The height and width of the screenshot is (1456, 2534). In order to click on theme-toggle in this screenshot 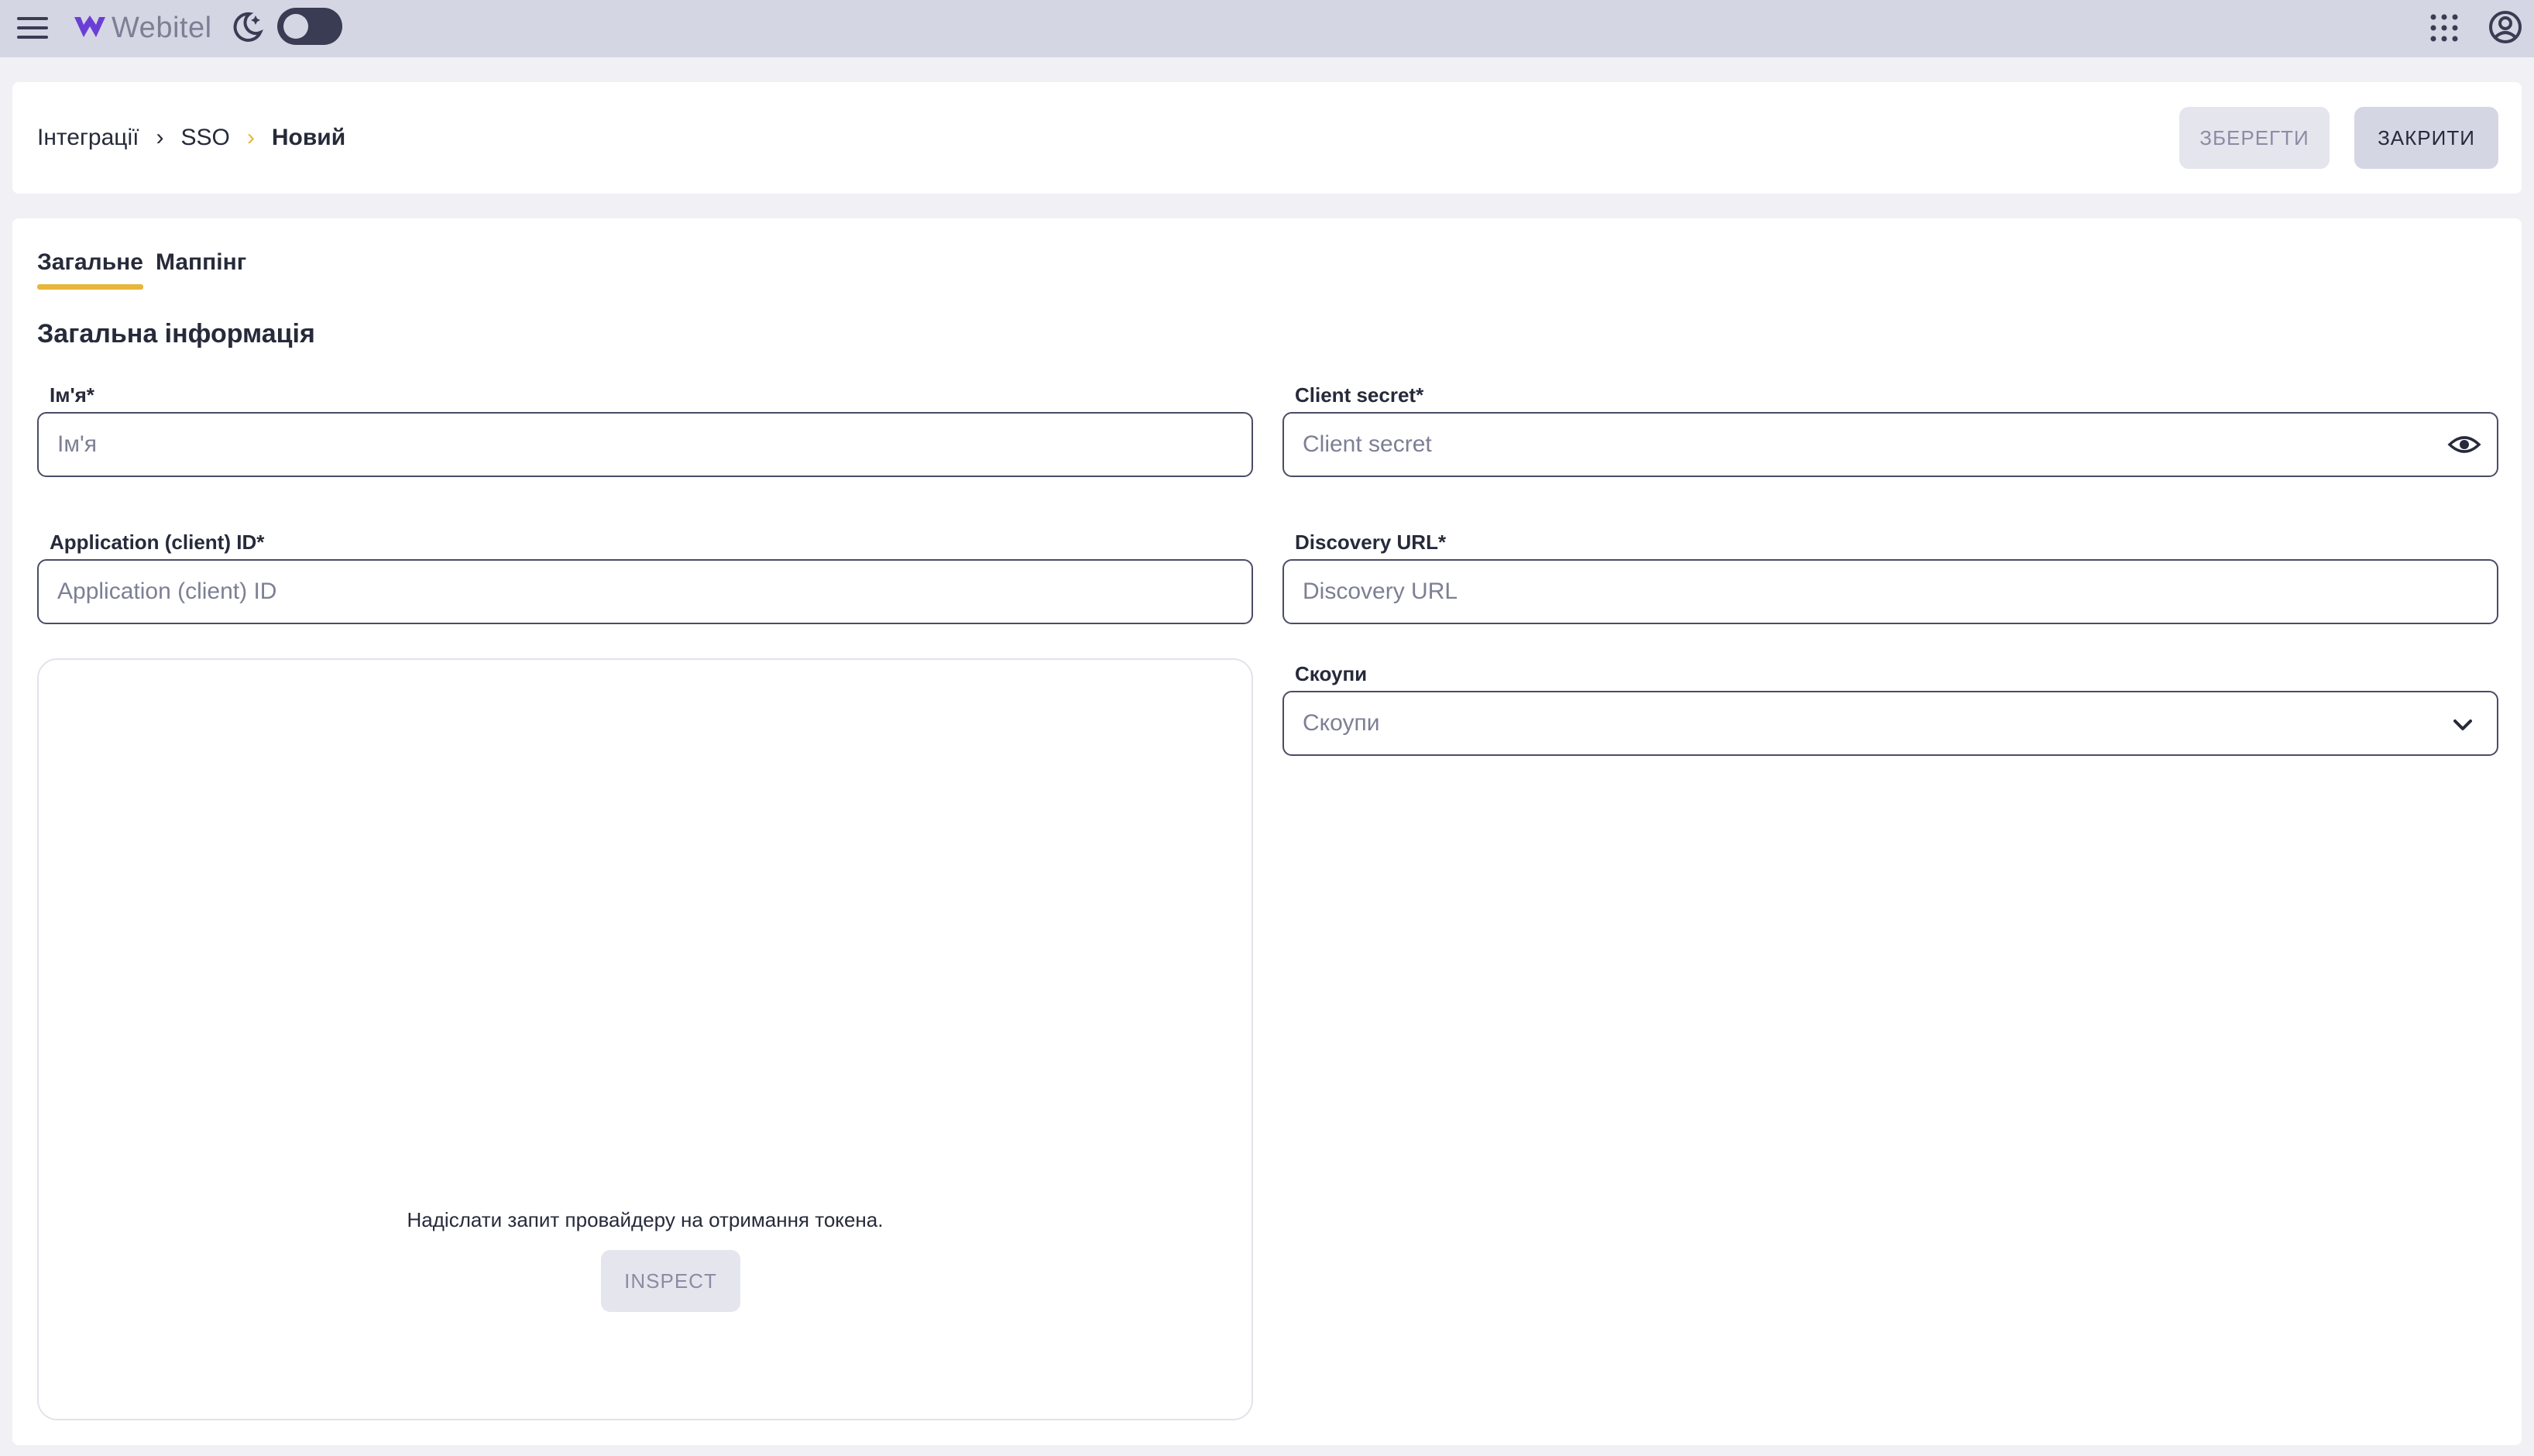, I will do `click(309, 27)`.